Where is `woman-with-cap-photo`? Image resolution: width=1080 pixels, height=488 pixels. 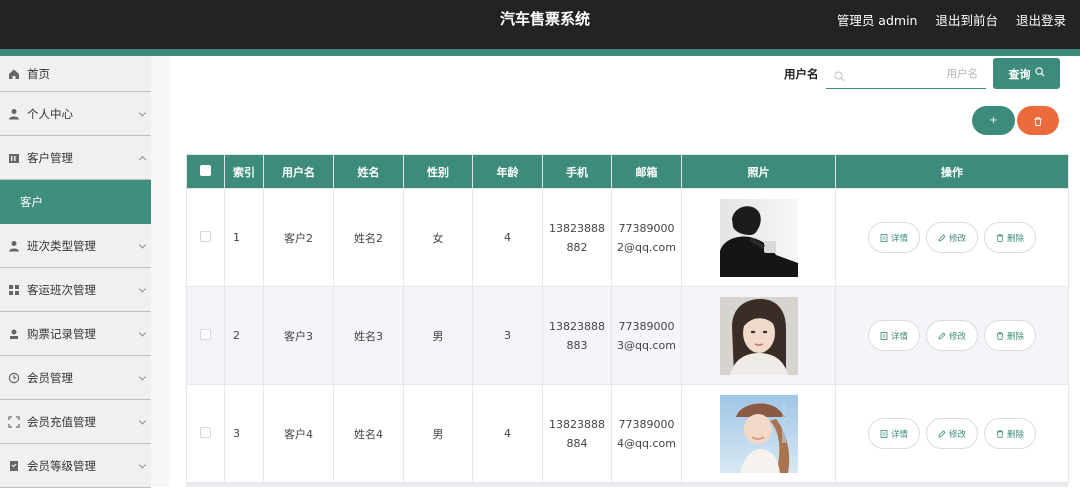 woman-with-cap-photo is located at coordinates (758, 433).